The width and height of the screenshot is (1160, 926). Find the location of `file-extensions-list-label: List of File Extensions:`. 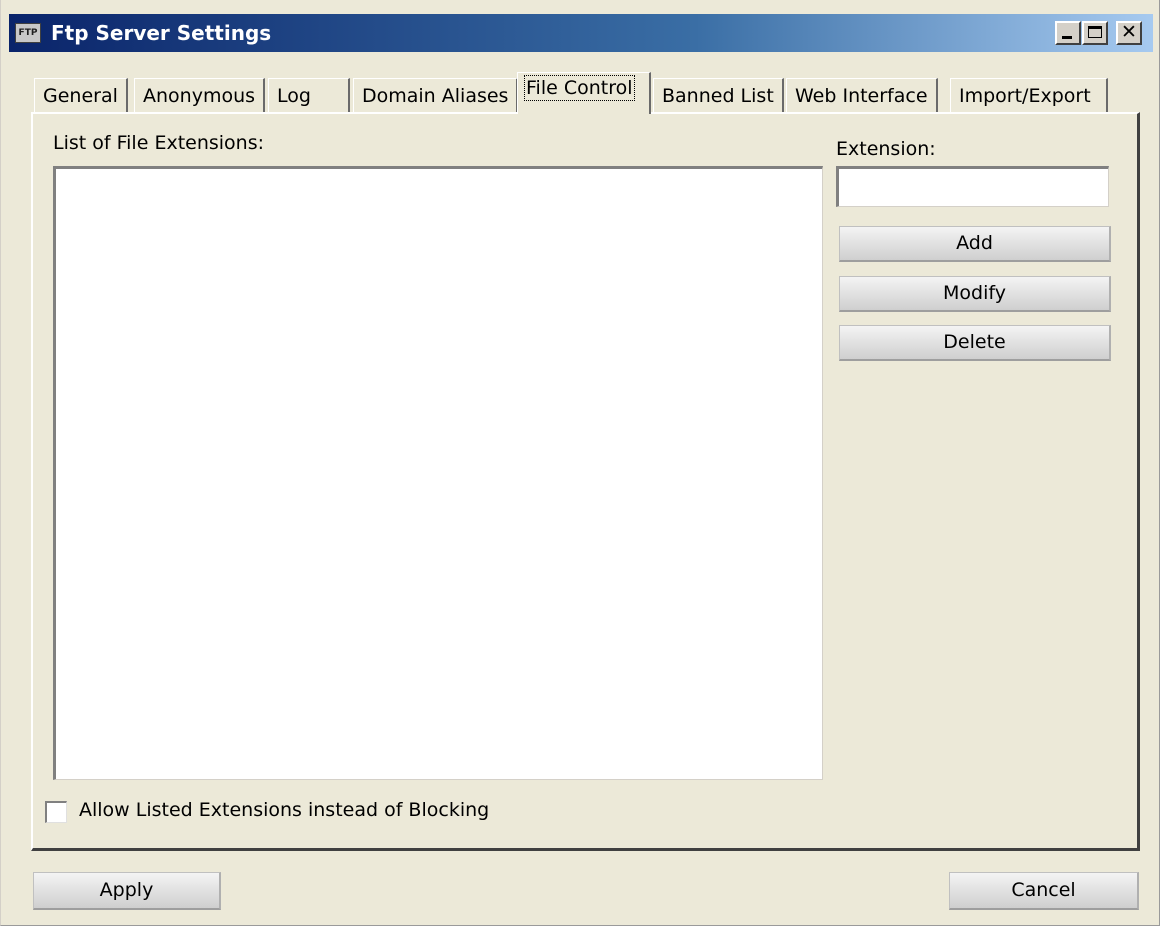

file-extensions-list-label: List of File Extensions: is located at coordinates (159, 143).